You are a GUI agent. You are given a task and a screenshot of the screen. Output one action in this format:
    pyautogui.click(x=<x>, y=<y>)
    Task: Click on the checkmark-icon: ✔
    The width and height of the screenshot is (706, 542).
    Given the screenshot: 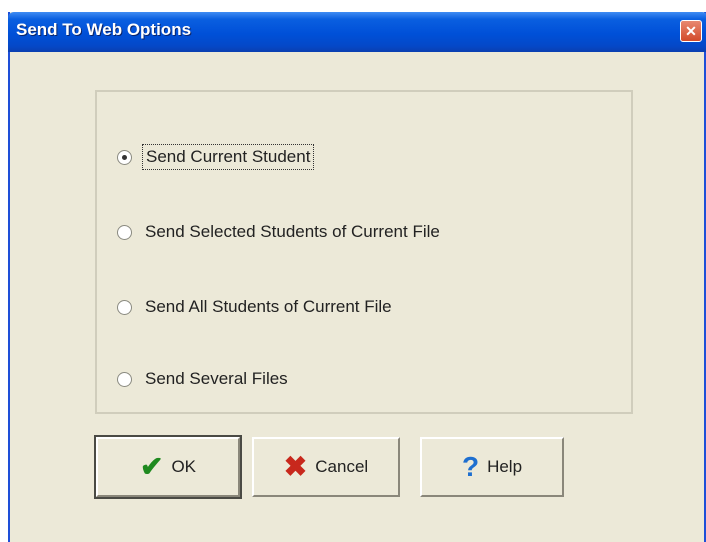 What is the action you would take?
    pyautogui.click(x=151, y=466)
    